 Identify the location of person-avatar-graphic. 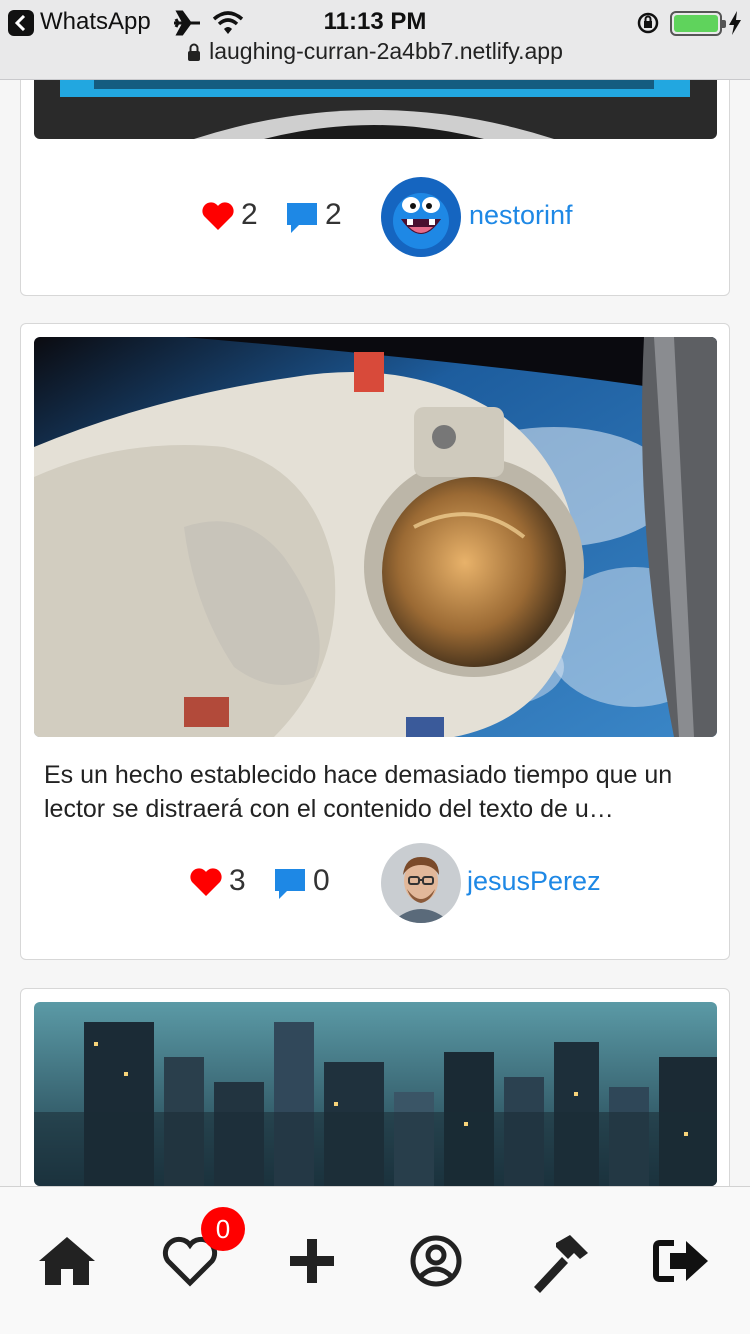
(421, 883).